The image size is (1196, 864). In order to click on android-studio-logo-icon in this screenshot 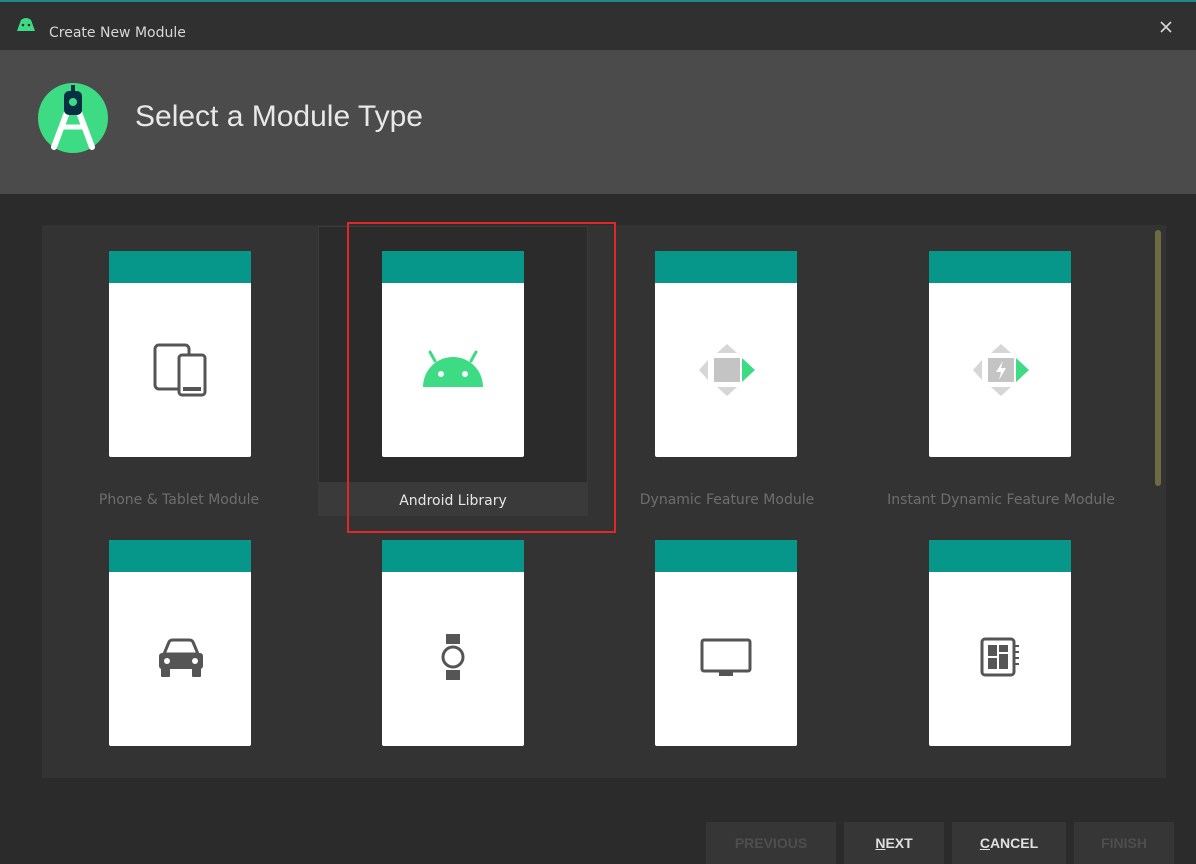, I will do `click(73, 118)`.